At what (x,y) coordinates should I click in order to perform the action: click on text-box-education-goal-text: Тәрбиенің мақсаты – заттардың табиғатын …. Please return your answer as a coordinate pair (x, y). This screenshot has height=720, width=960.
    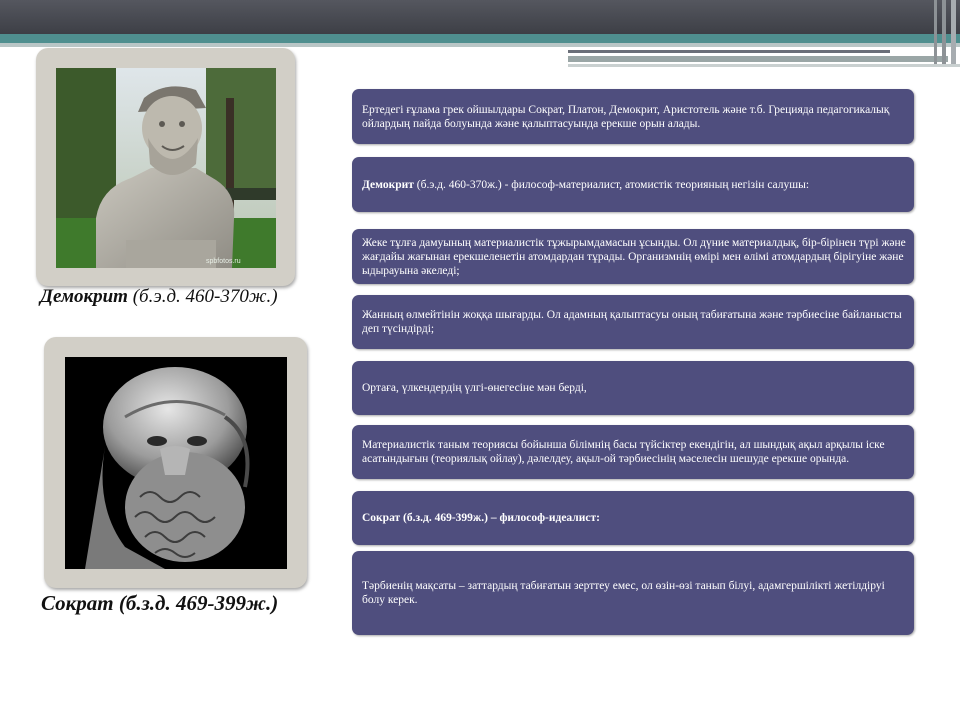
    Looking at the image, I should click on (623, 593).